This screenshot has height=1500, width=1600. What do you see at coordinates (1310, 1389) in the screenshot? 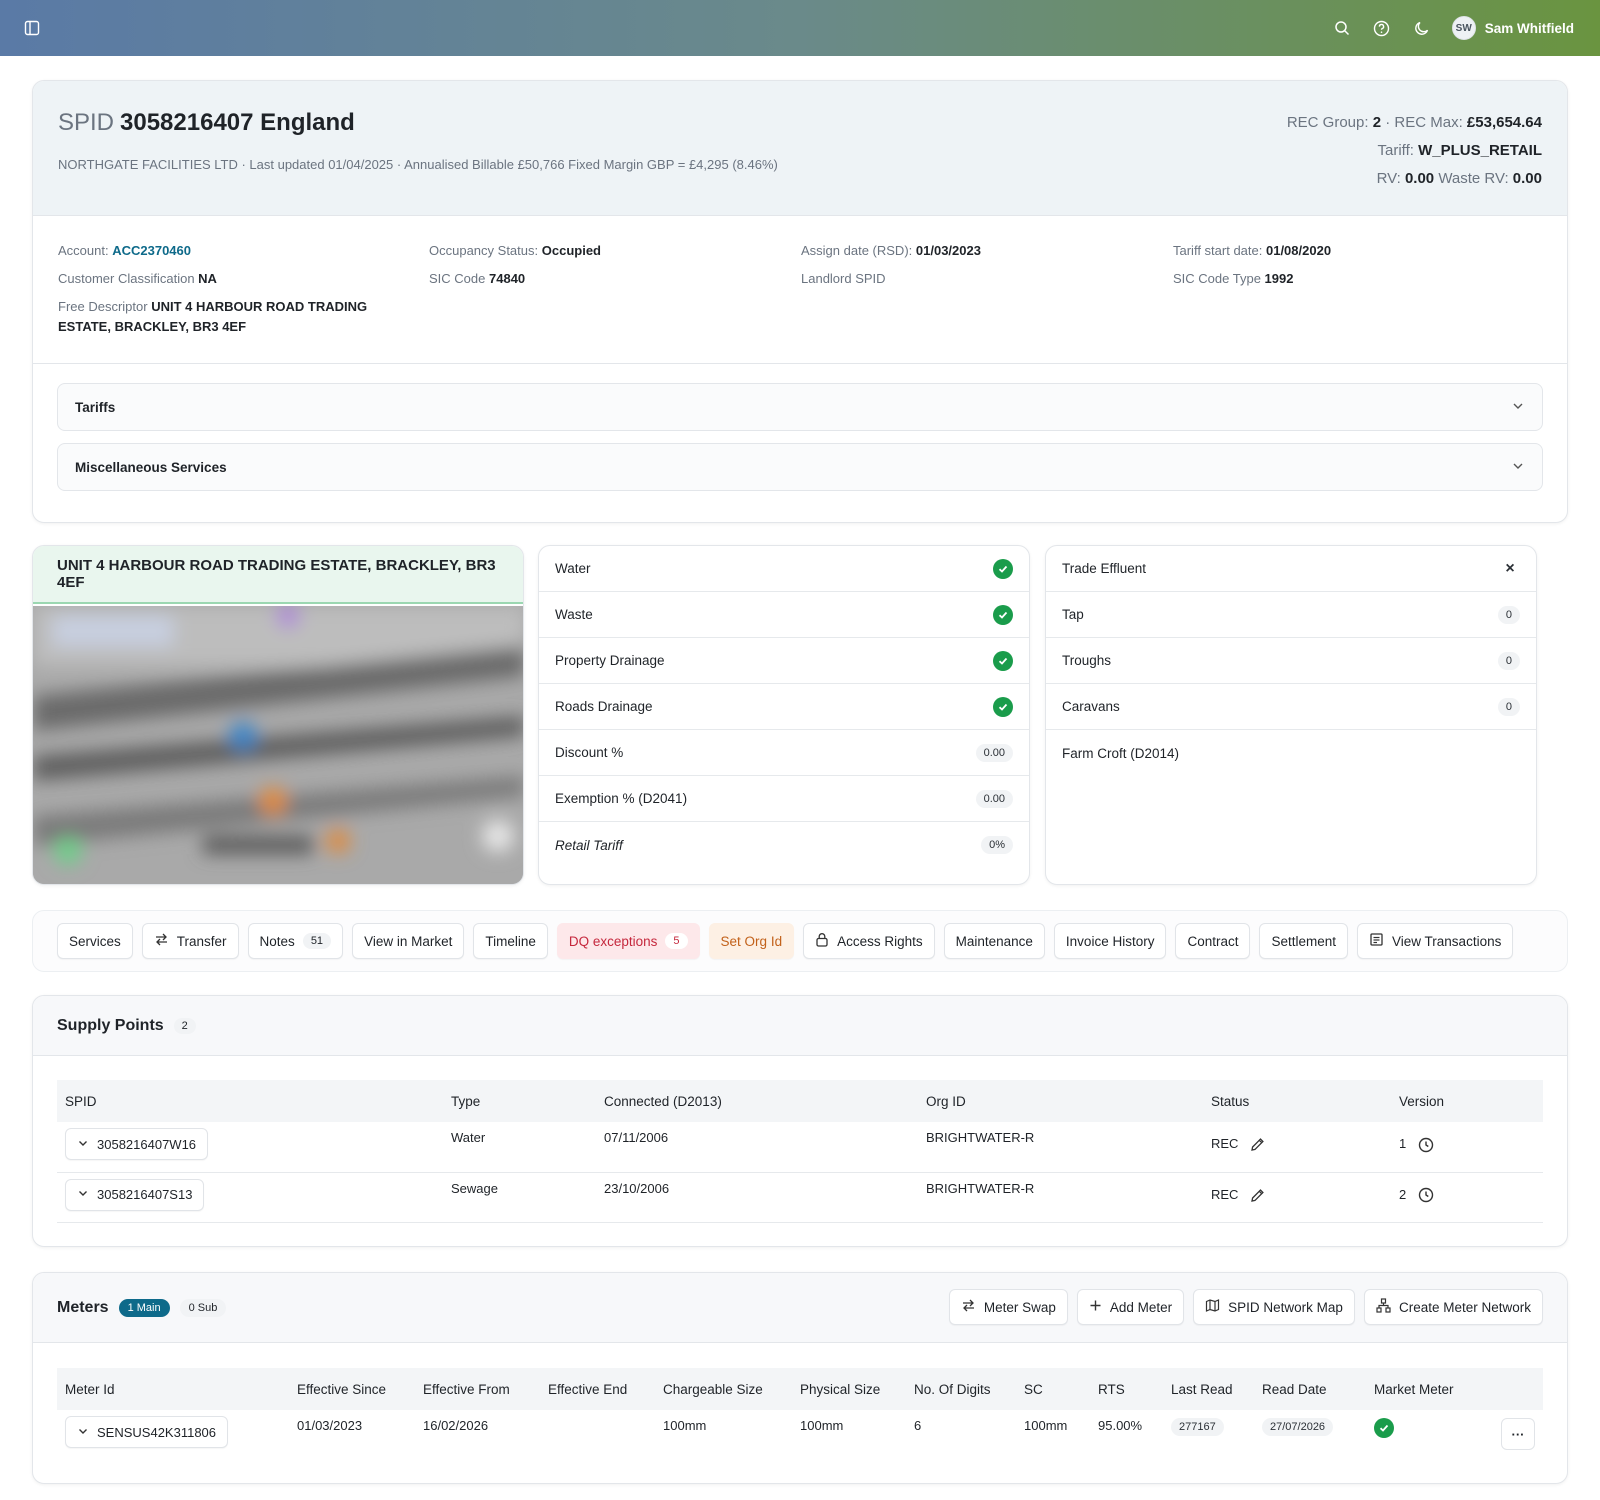
I see `column-header: Read Date` at bounding box center [1310, 1389].